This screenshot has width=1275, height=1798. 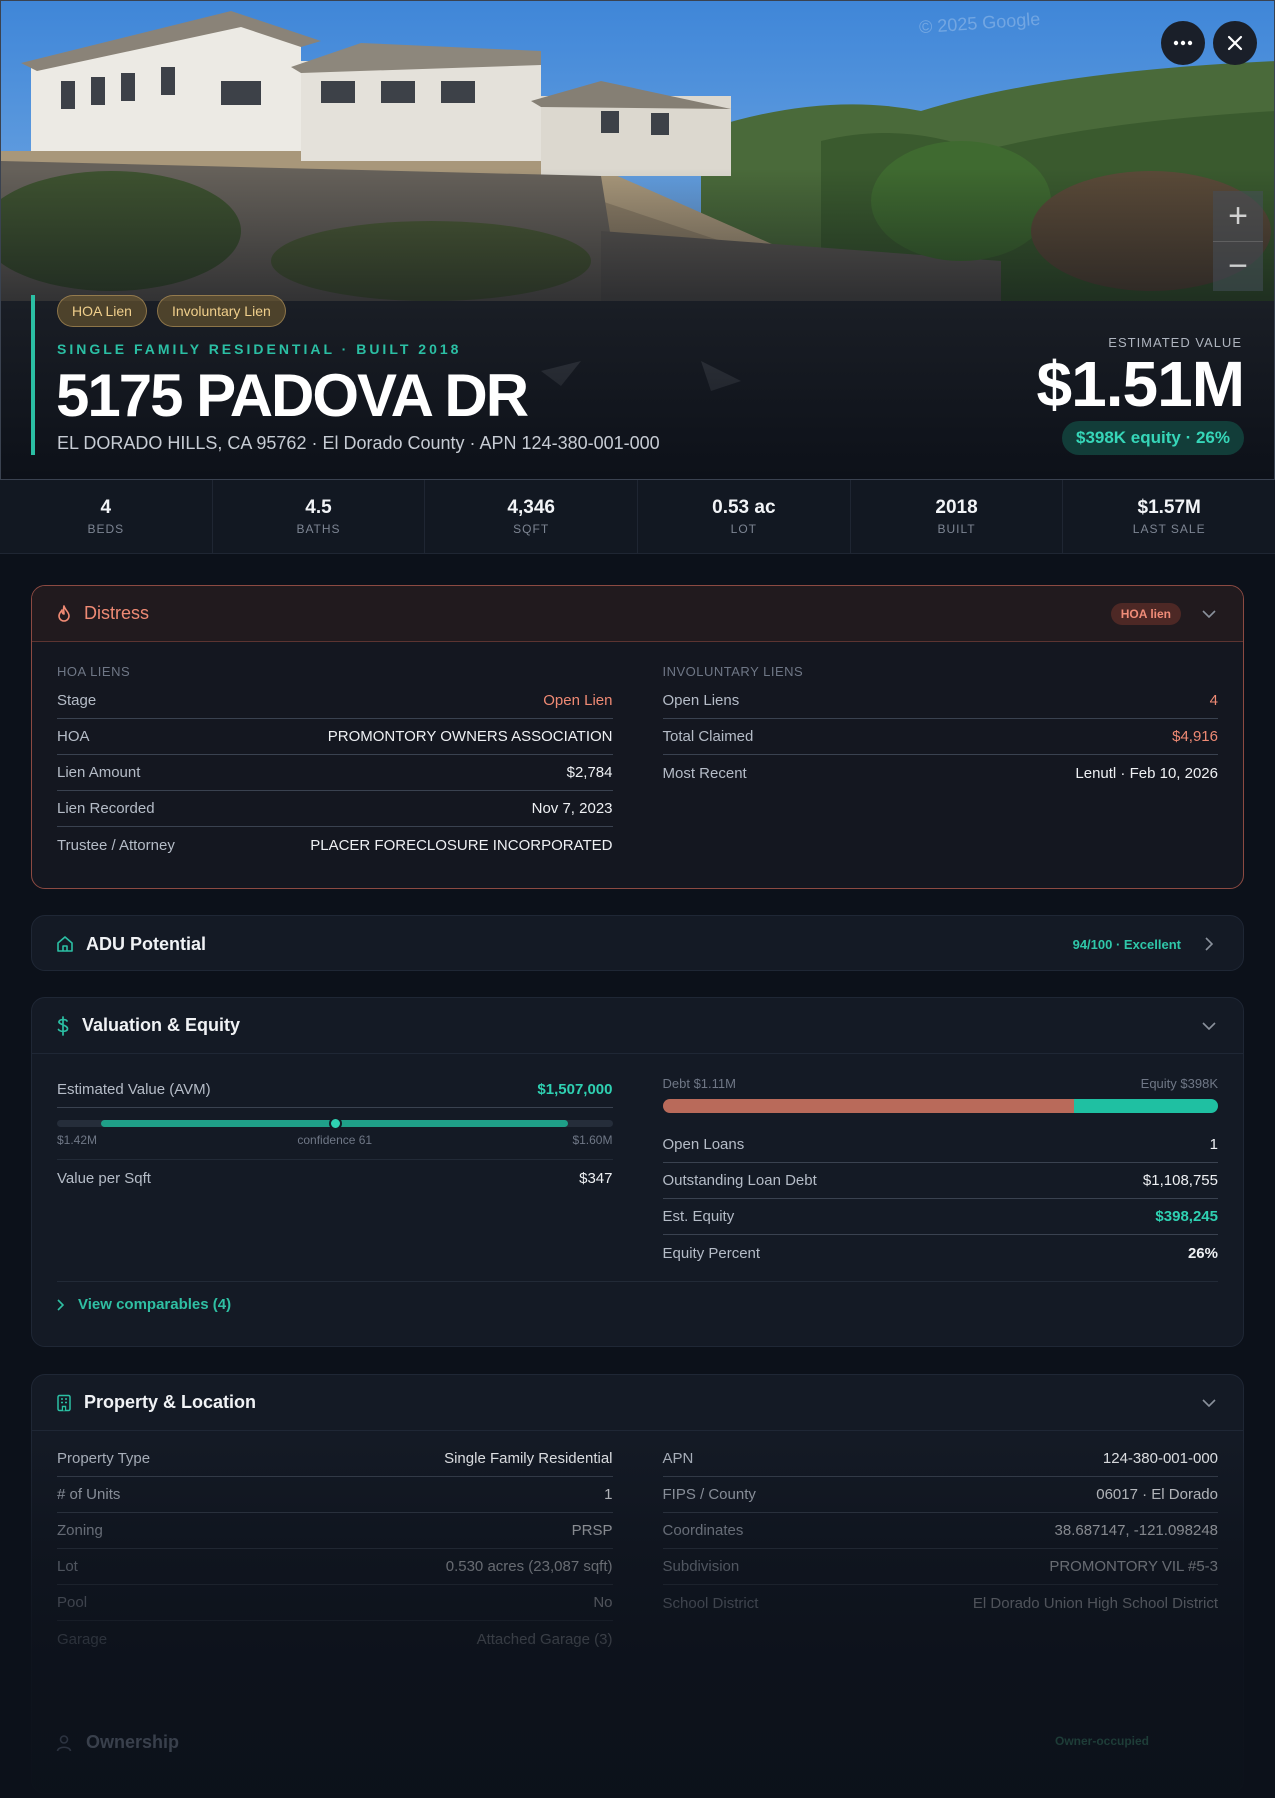 I want to click on row-key: FIPS / County, so click(x=709, y=1494).